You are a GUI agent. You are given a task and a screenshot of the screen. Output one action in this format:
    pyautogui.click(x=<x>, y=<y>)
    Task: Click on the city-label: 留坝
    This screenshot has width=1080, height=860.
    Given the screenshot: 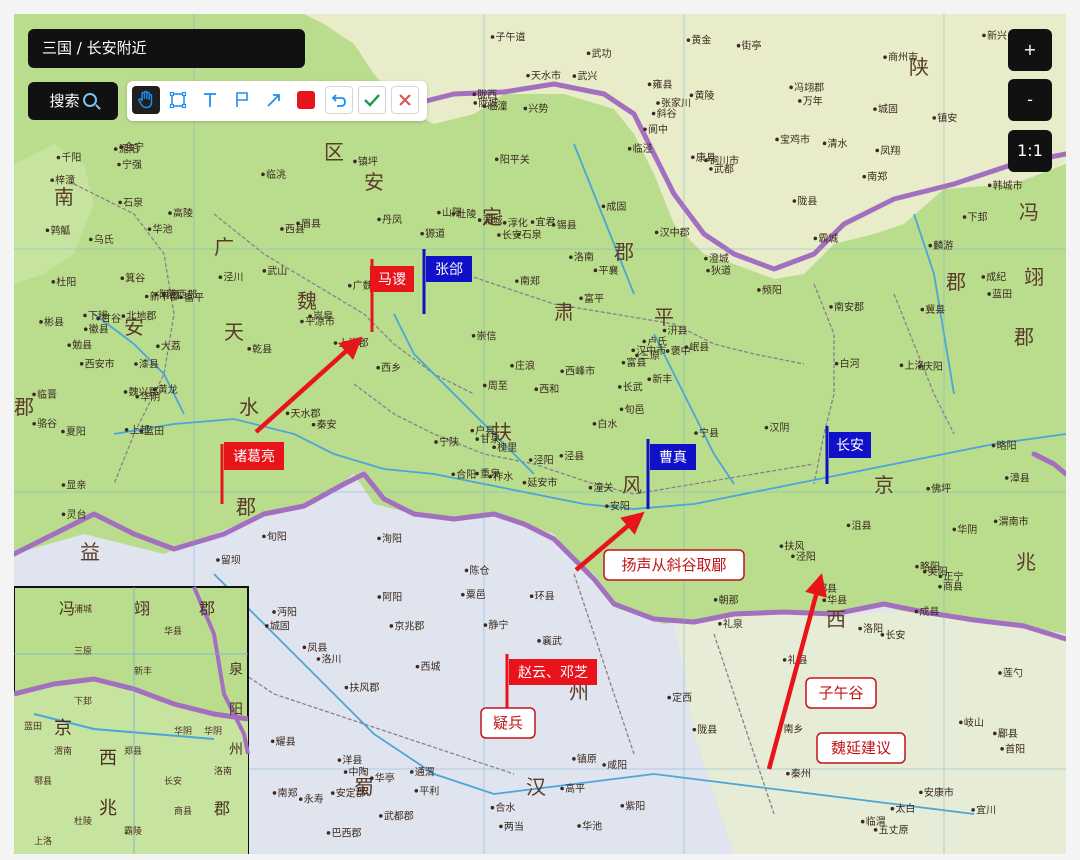 What is the action you would take?
    pyautogui.click(x=231, y=560)
    